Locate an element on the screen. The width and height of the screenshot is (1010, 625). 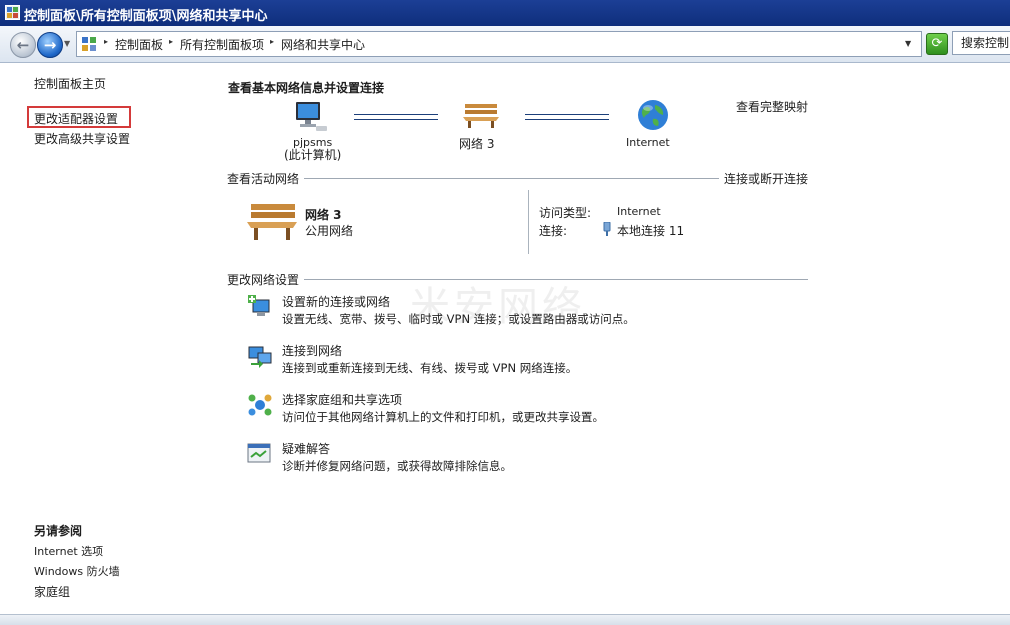
change-advanced-sharing-link: 更改高级共享设置 is located at coordinates (82, 138).